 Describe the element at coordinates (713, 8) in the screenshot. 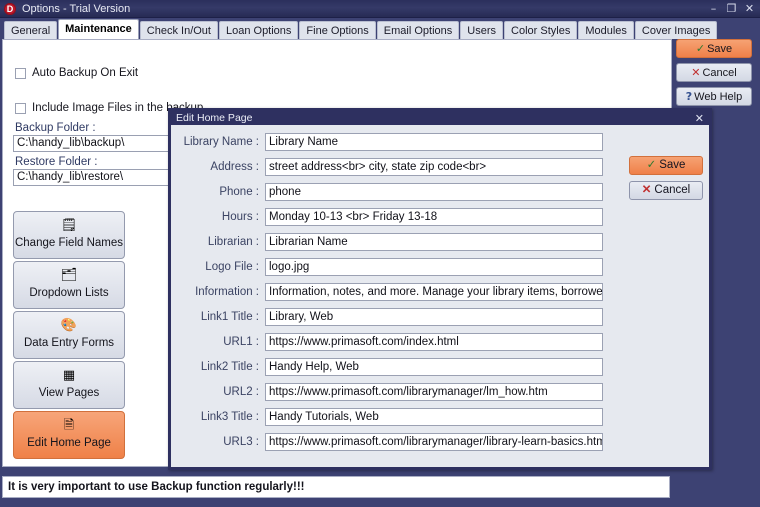

I see `minimize-icon: –` at that location.